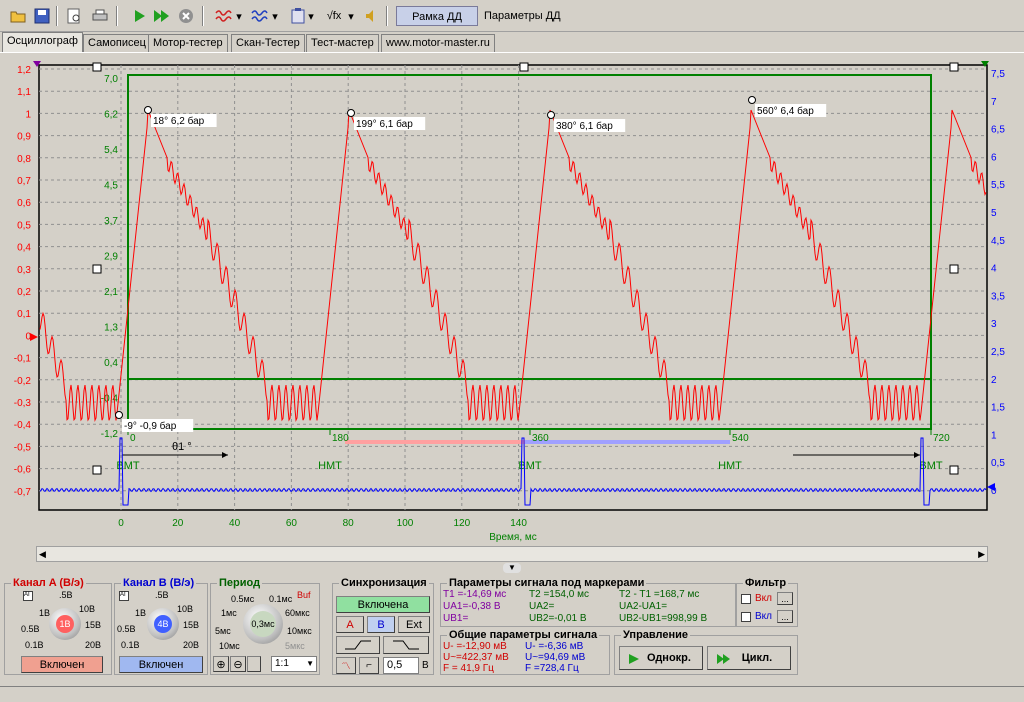  Describe the element at coordinates (369, 665) in the screenshot. I see `single-sync-icon: ⌐` at that location.